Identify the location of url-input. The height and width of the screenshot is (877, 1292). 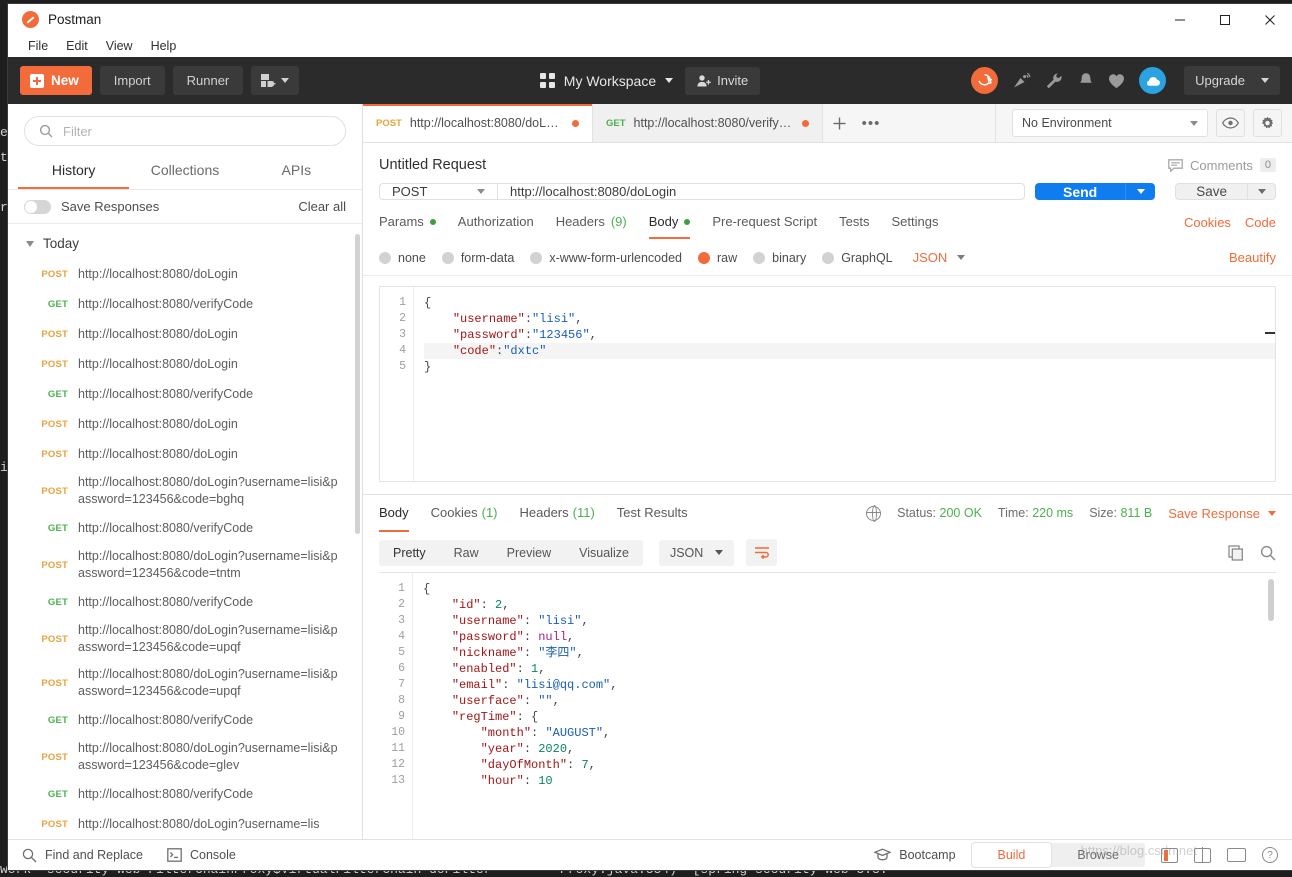
(761, 191).